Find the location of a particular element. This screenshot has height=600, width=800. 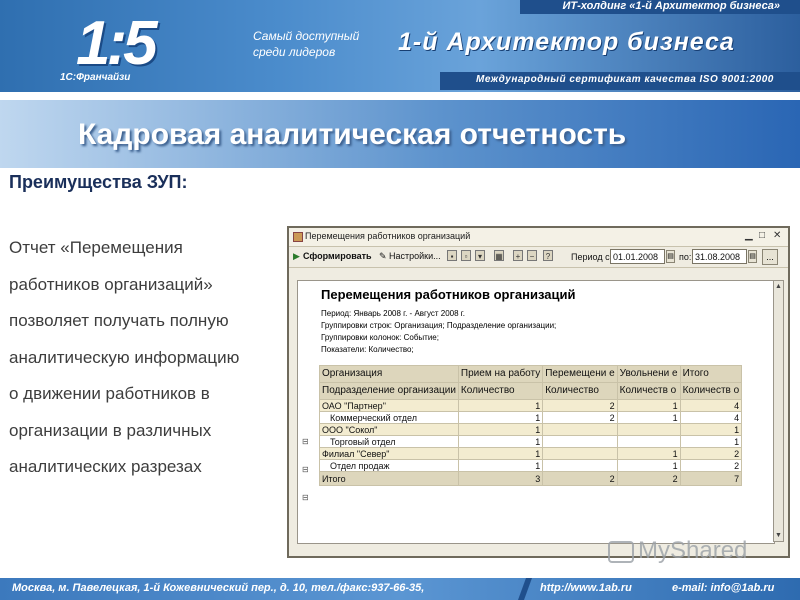

row-name: Коммерческий отдел is located at coordinates (389, 417).